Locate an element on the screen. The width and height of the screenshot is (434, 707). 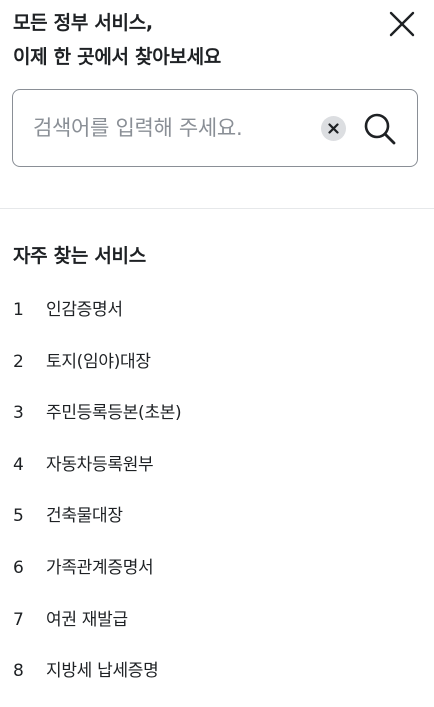
popular-service-item: 6 가족관계증명서 is located at coordinates (217, 578).